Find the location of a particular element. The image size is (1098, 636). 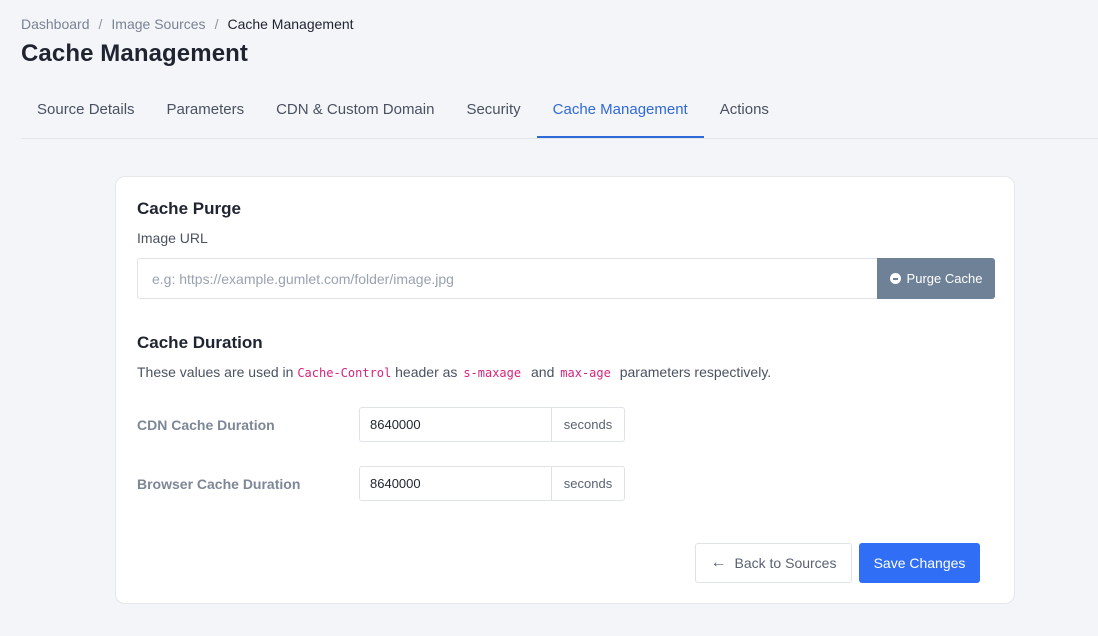

code-max-age: max-age is located at coordinates (585, 373).